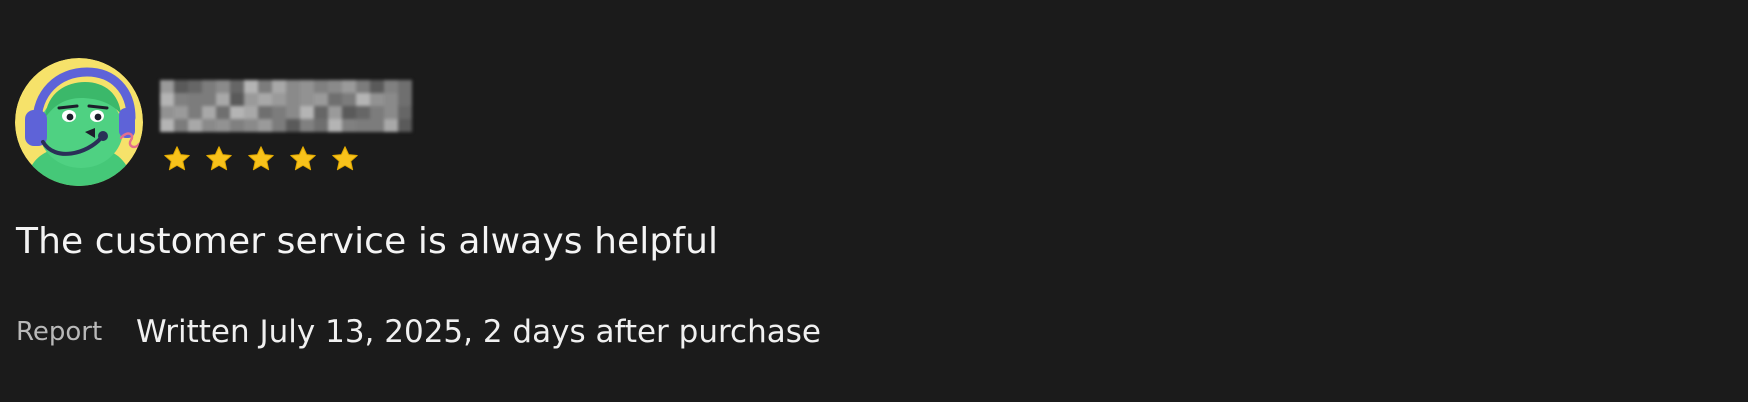 This screenshot has height=402, width=1748. Describe the element at coordinates (286, 106) in the screenshot. I see `redacted-username` at that location.